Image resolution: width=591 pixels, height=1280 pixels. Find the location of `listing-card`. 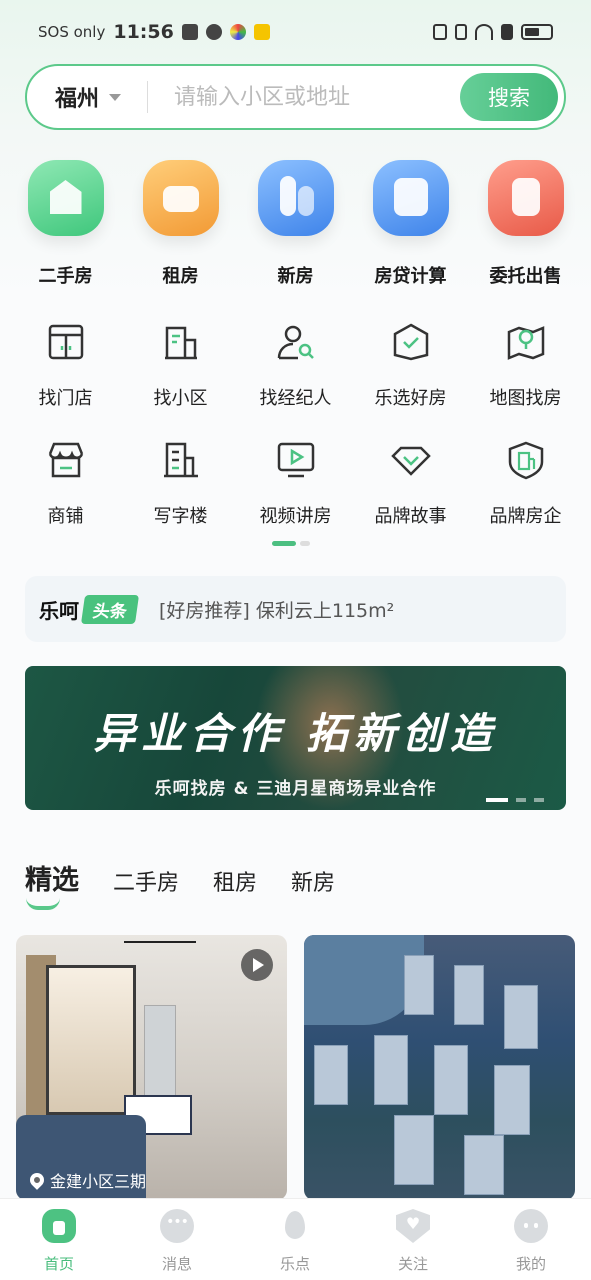

listing-card is located at coordinates (439, 1067).